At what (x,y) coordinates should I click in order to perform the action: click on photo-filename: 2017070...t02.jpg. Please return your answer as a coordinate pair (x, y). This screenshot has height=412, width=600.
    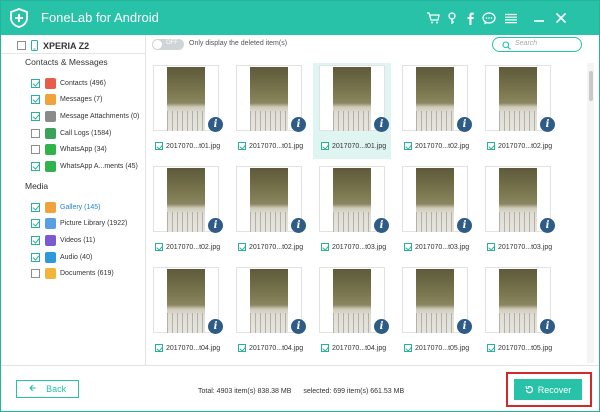
    Looking at the image, I should click on (193, 247).